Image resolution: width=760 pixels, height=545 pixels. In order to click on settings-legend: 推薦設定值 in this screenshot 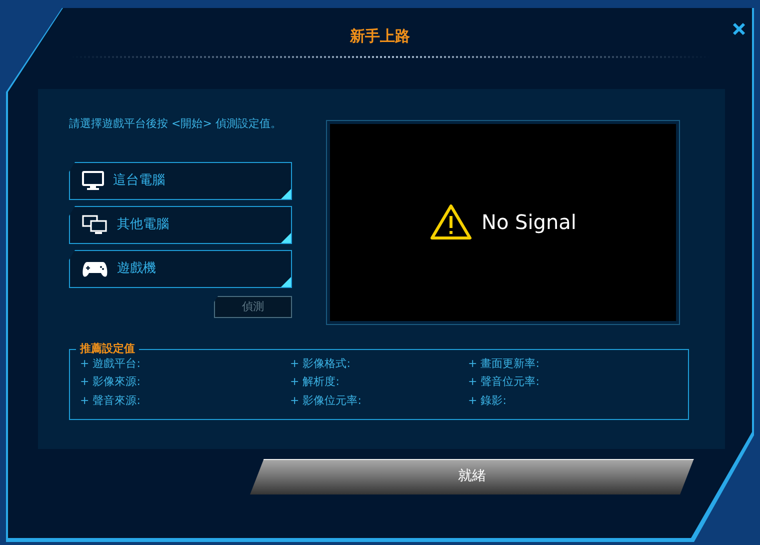, I will do `click(107, 348)`.